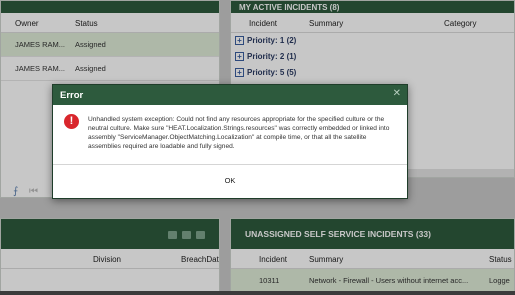 Image resolution: width=515 pixels, height=295 pixels. I want to click on dialog-footer: OK, so click(230, 181).